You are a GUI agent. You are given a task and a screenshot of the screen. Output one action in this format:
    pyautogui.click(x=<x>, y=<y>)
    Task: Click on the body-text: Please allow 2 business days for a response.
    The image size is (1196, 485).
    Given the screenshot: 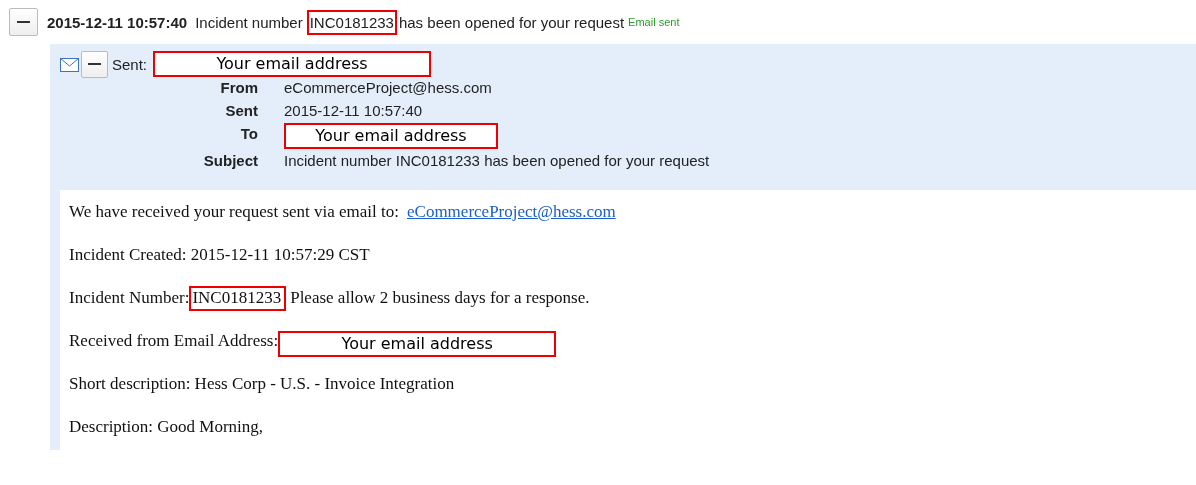 What is the action you would take?
    pyautogui.click(x=440, y=298)
    